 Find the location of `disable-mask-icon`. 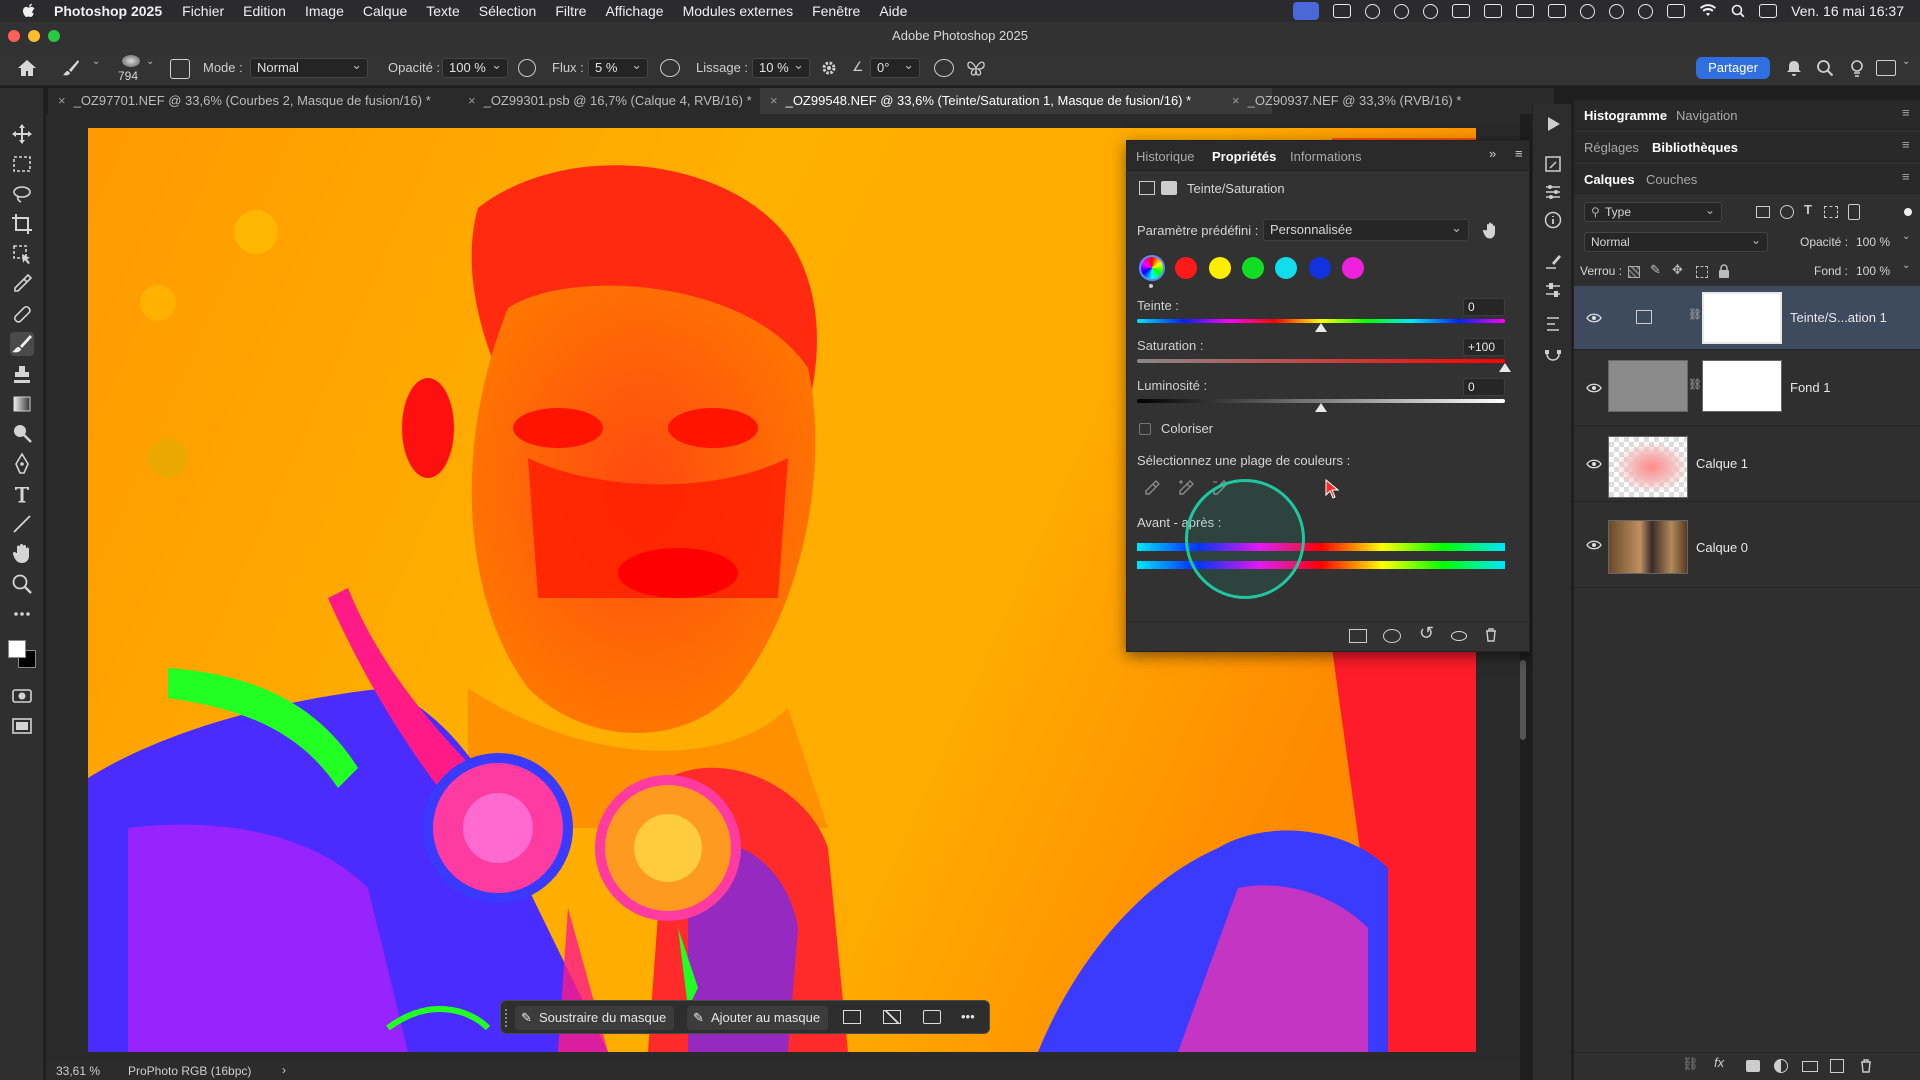

disable-mask-icon is located at coordinates (892, 1017).